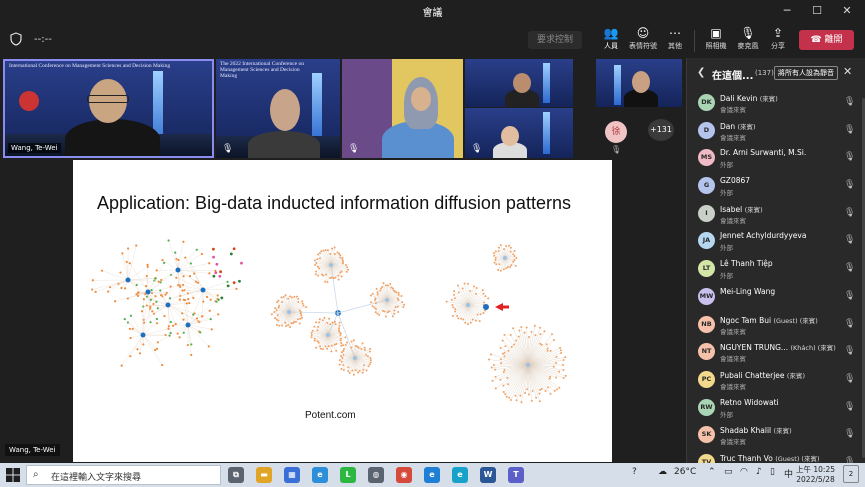 This screenshot has width=865, height=487. I want to click on leave-button: ☎ 離開, so click(826, 40).